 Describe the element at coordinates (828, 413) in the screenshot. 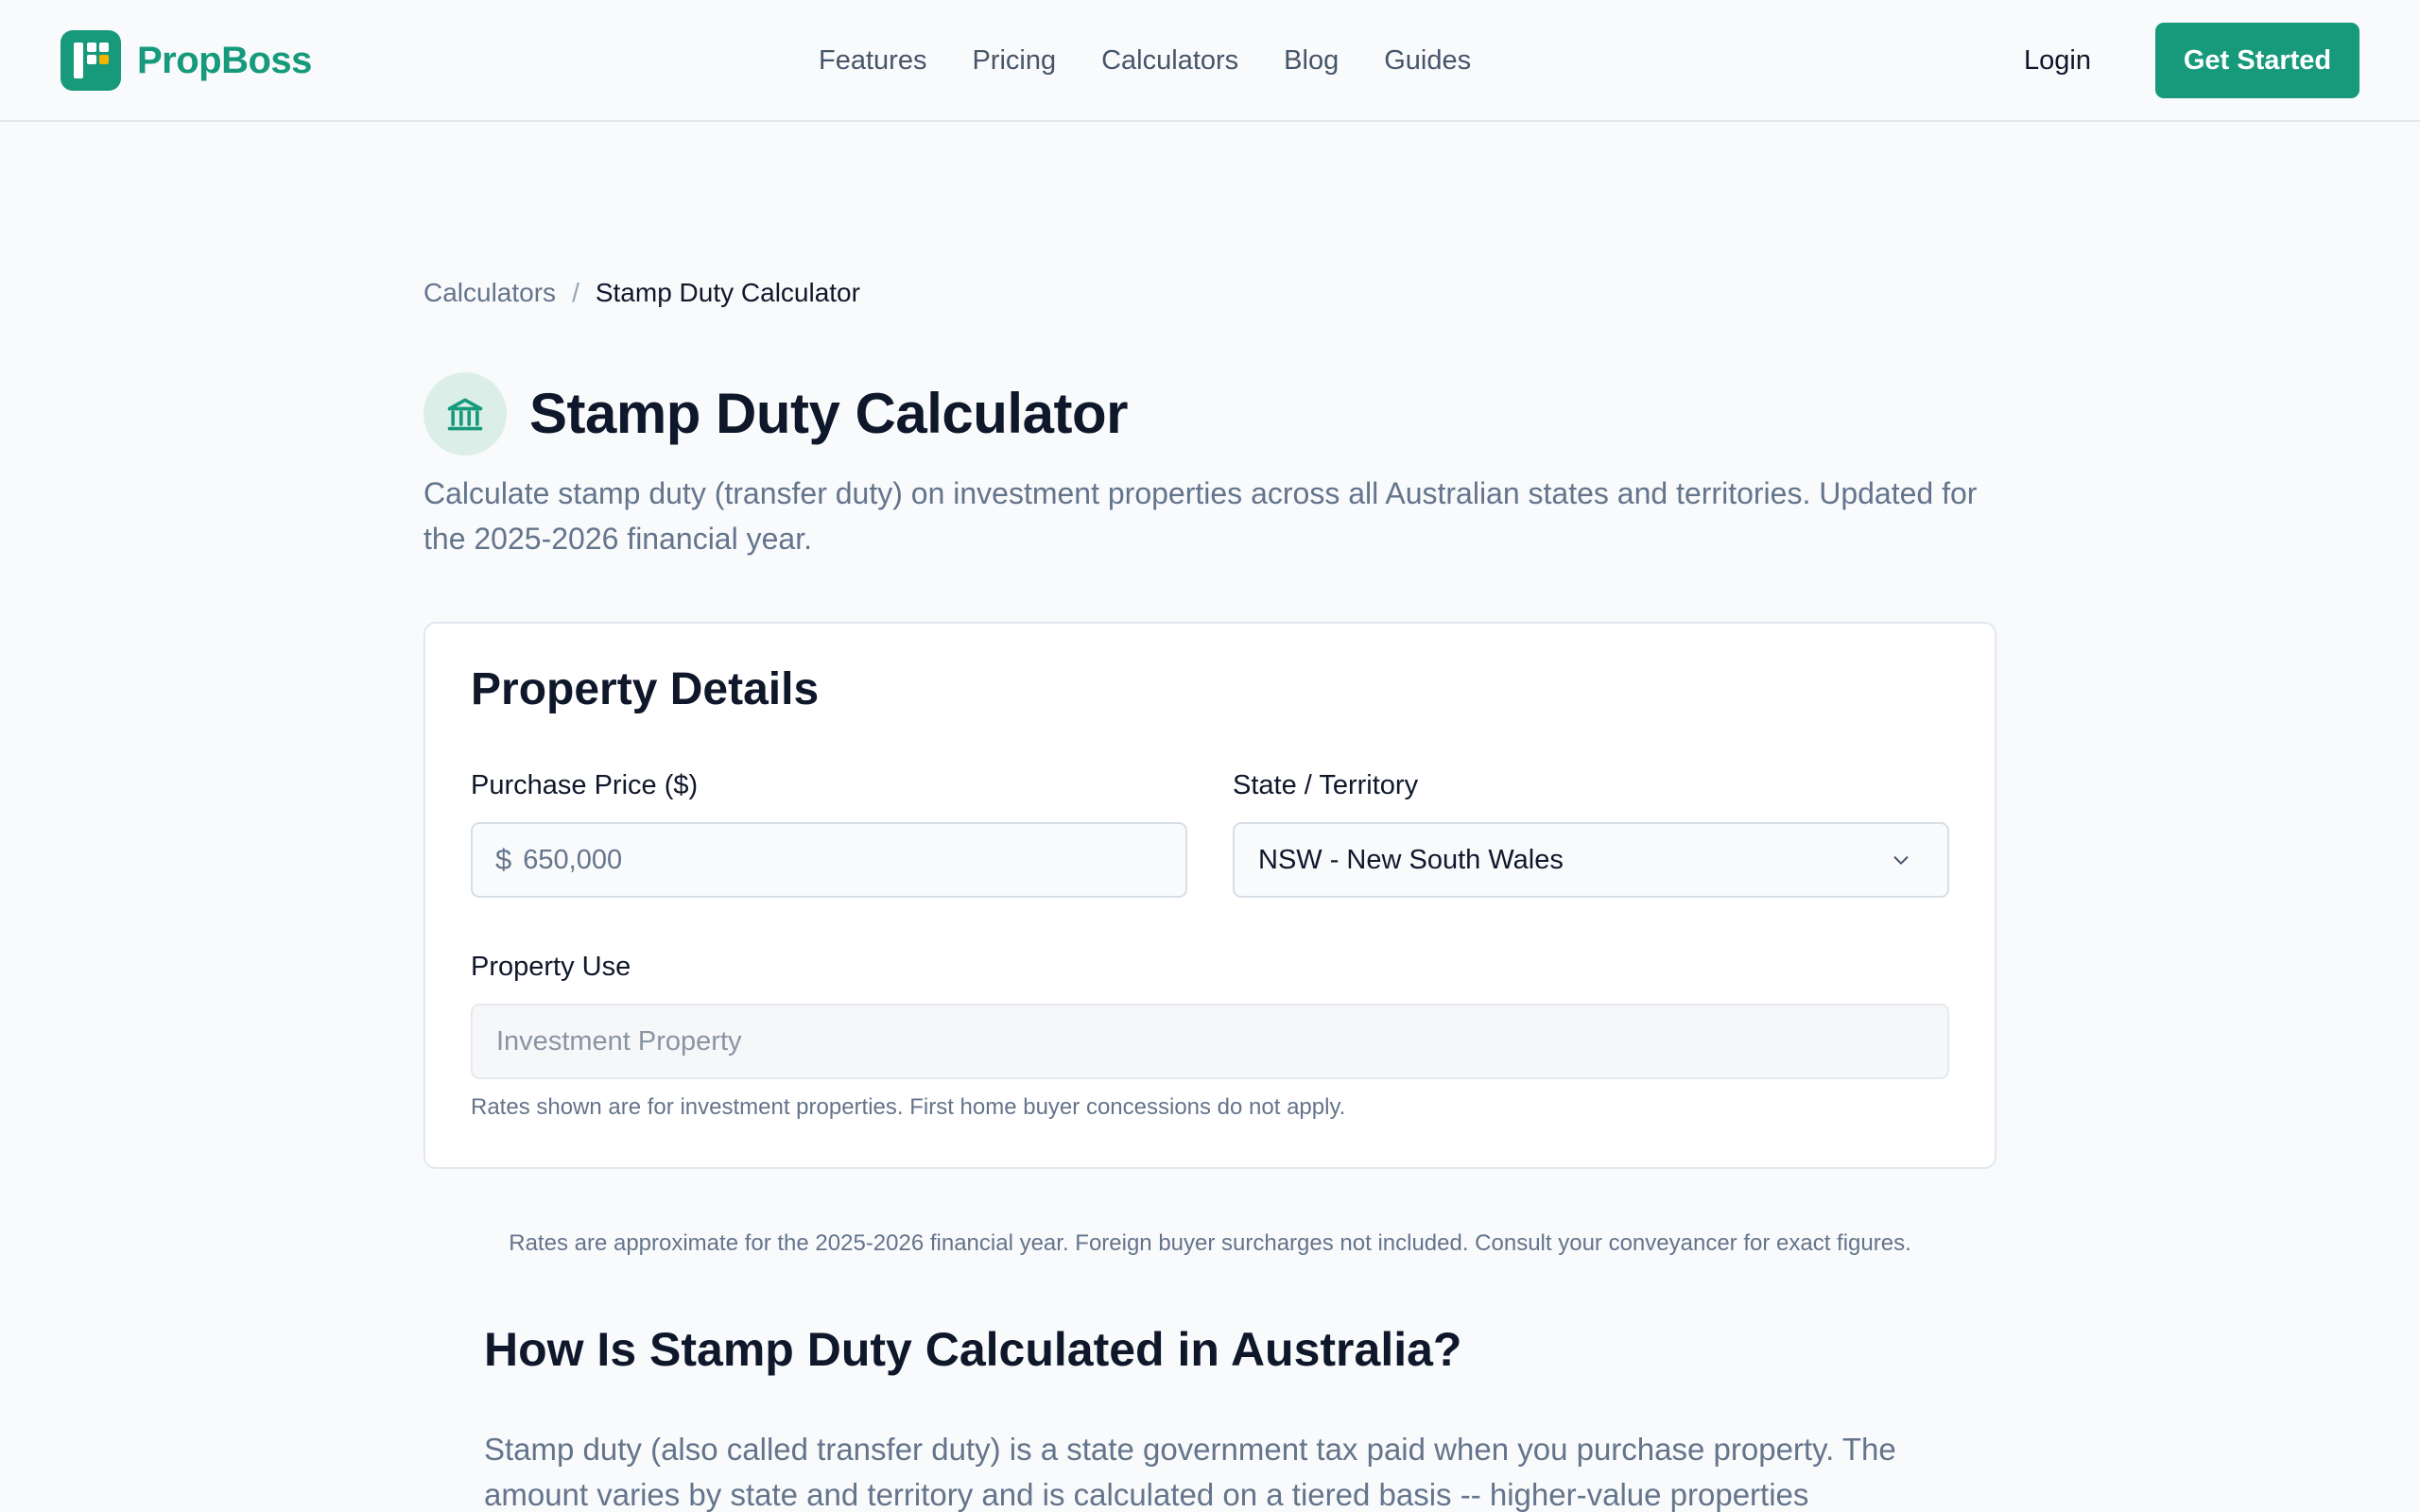

I see `page-title: Stamp Duty Calculator` at that location.